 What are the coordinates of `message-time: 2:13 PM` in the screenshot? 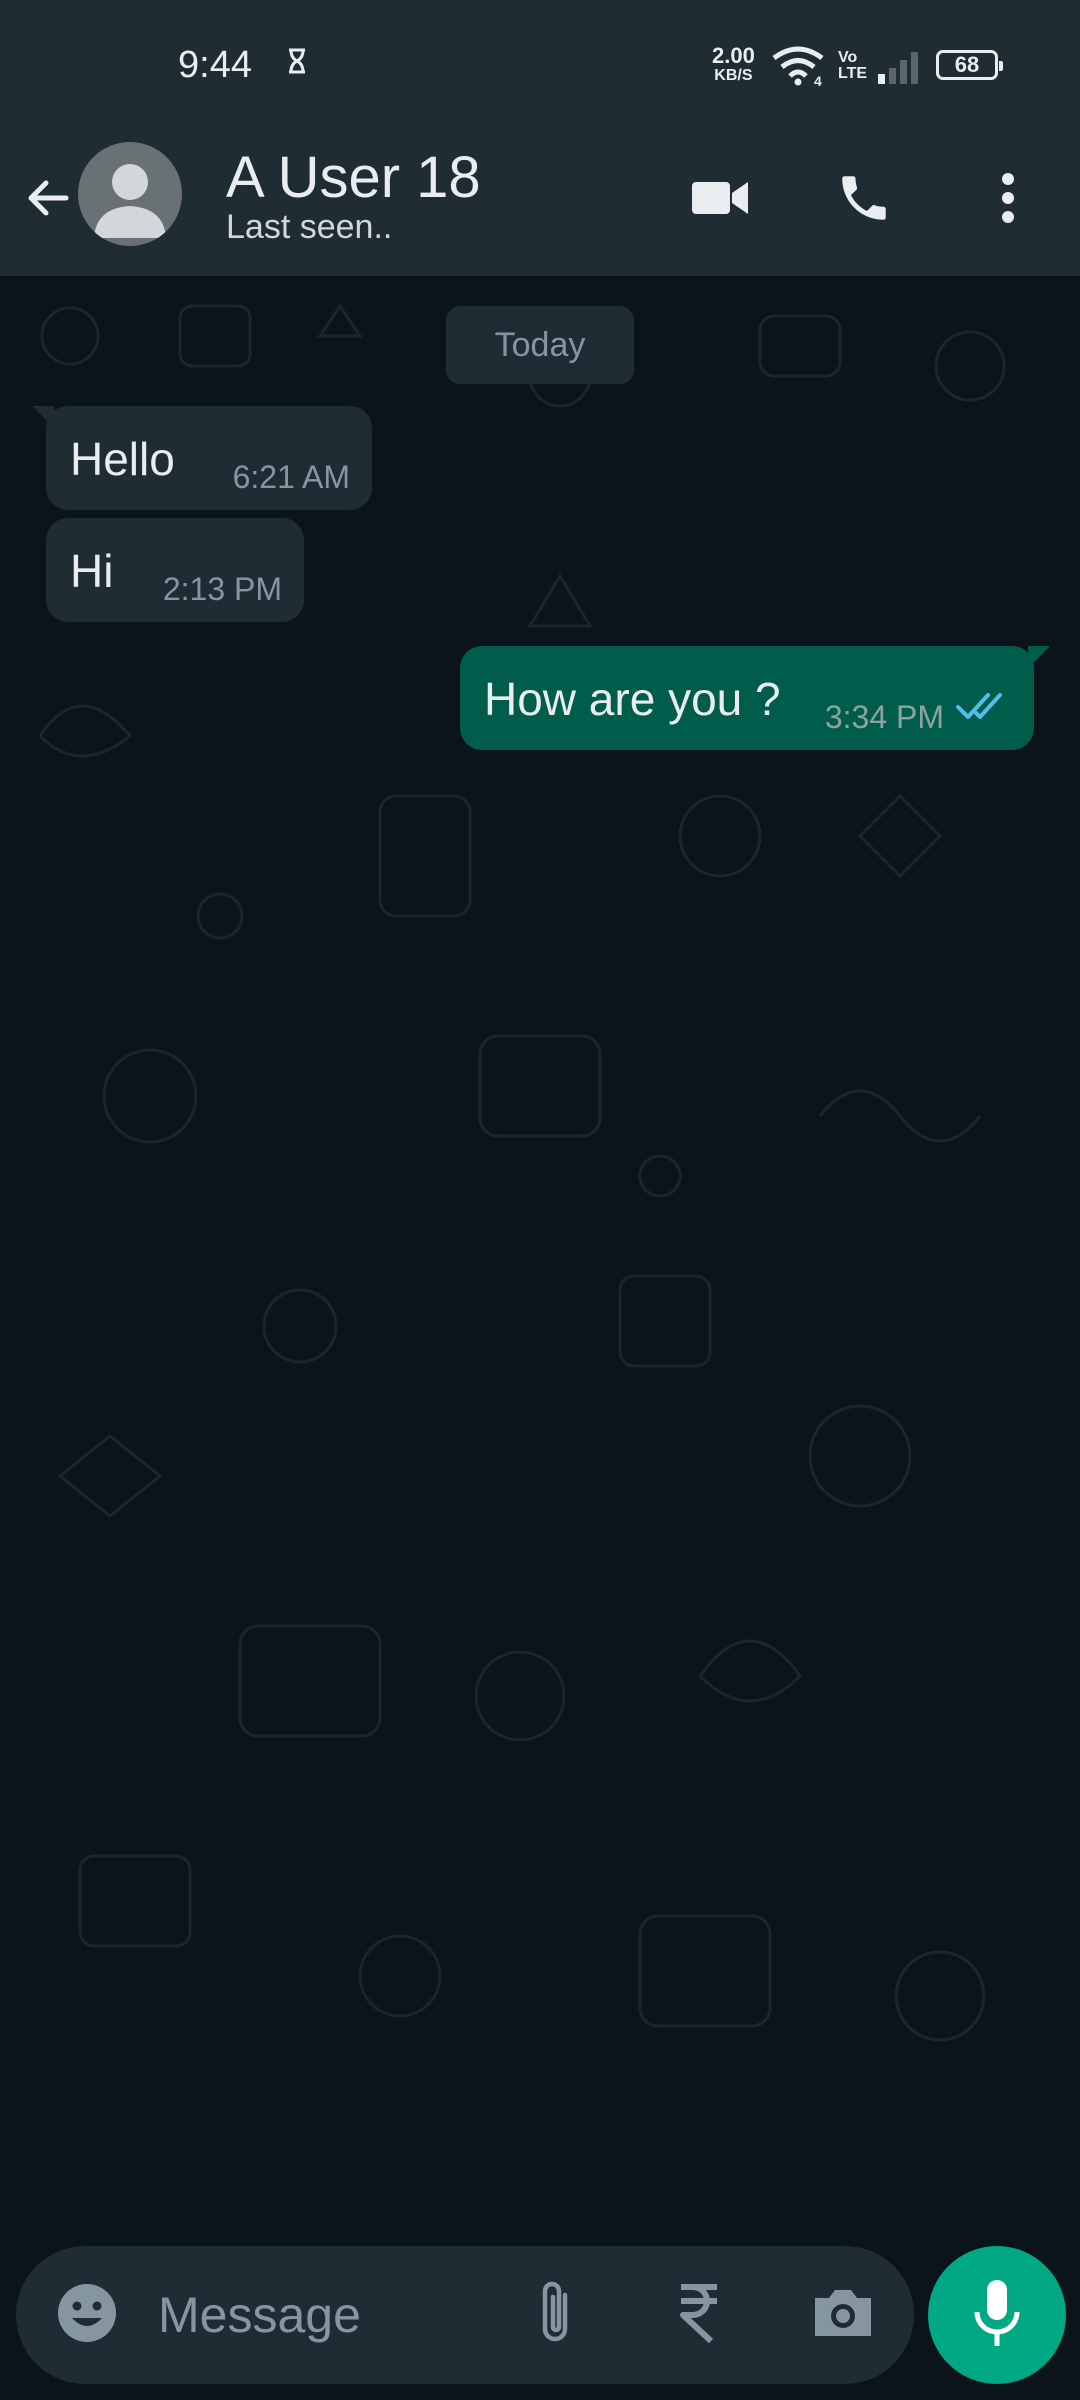 It's located at (222, 589).